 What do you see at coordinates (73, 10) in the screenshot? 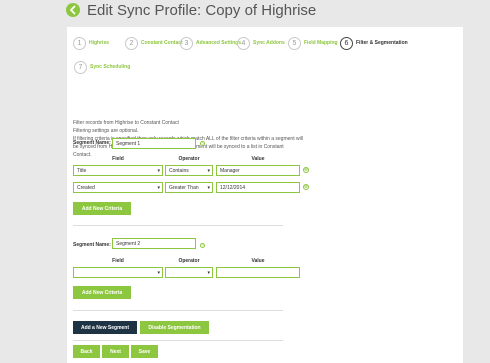
I see `back-arrow-icon` at bounding box center [73, 10].